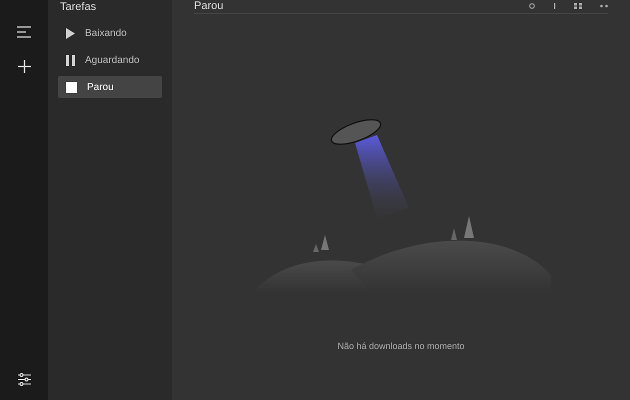 The height and width of the screenshot is (400, 630). What do you see at coordinates (578, 6) in the screenshot?
I see `grid-icon` at bounding box center [578, 6].